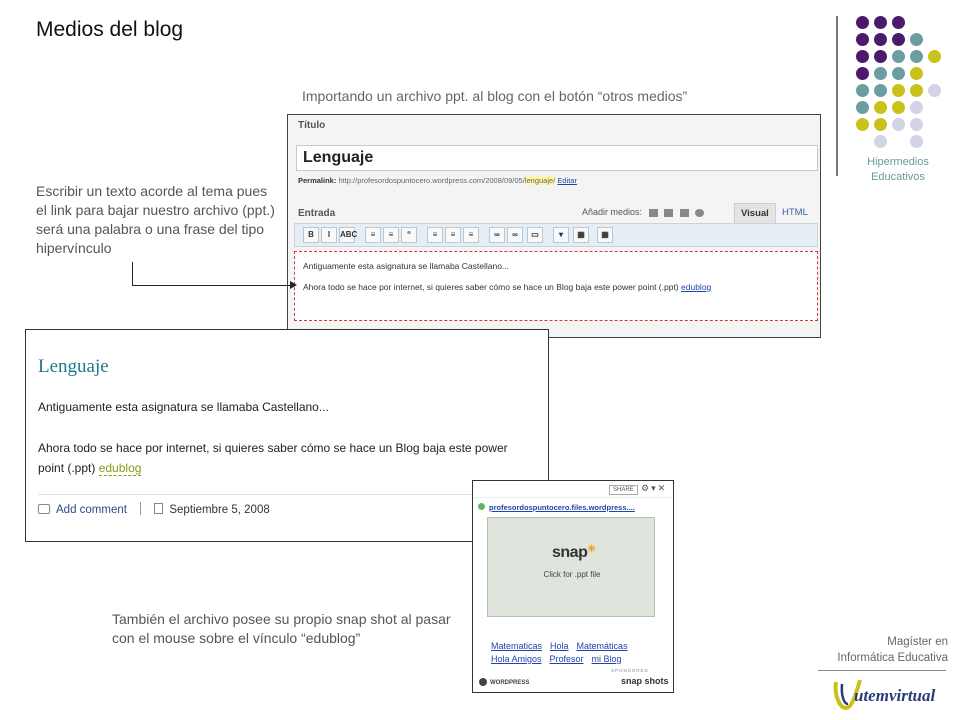 This screenshot has width=960, height=720. What do you see at coordinates (91, 510) in the screenshot?
I see `add-comment-link: Add comment` at bounding box center [91, 510].